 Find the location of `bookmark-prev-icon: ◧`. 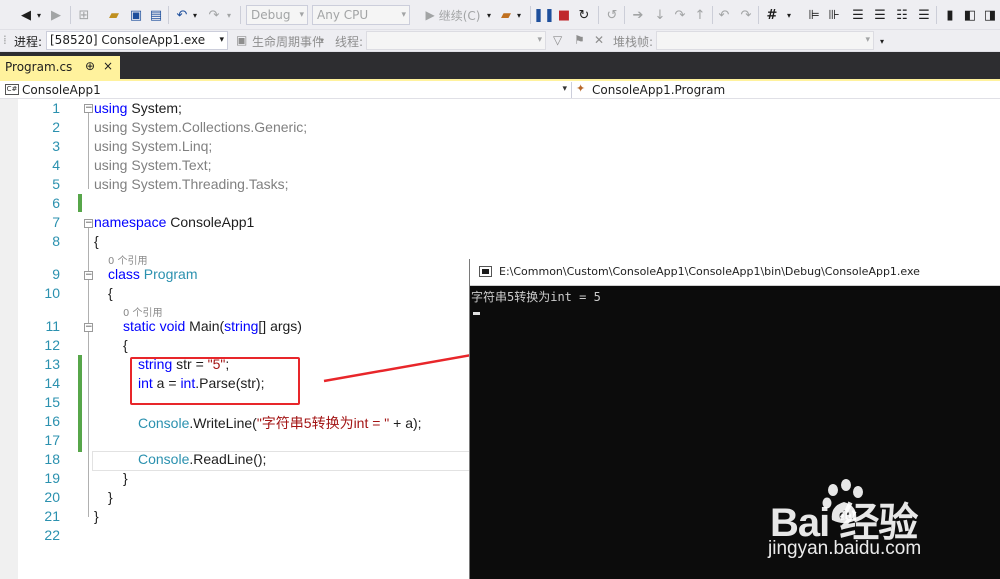

bookmark-prev-icon: ◧ is located at coordinates (970, 15).